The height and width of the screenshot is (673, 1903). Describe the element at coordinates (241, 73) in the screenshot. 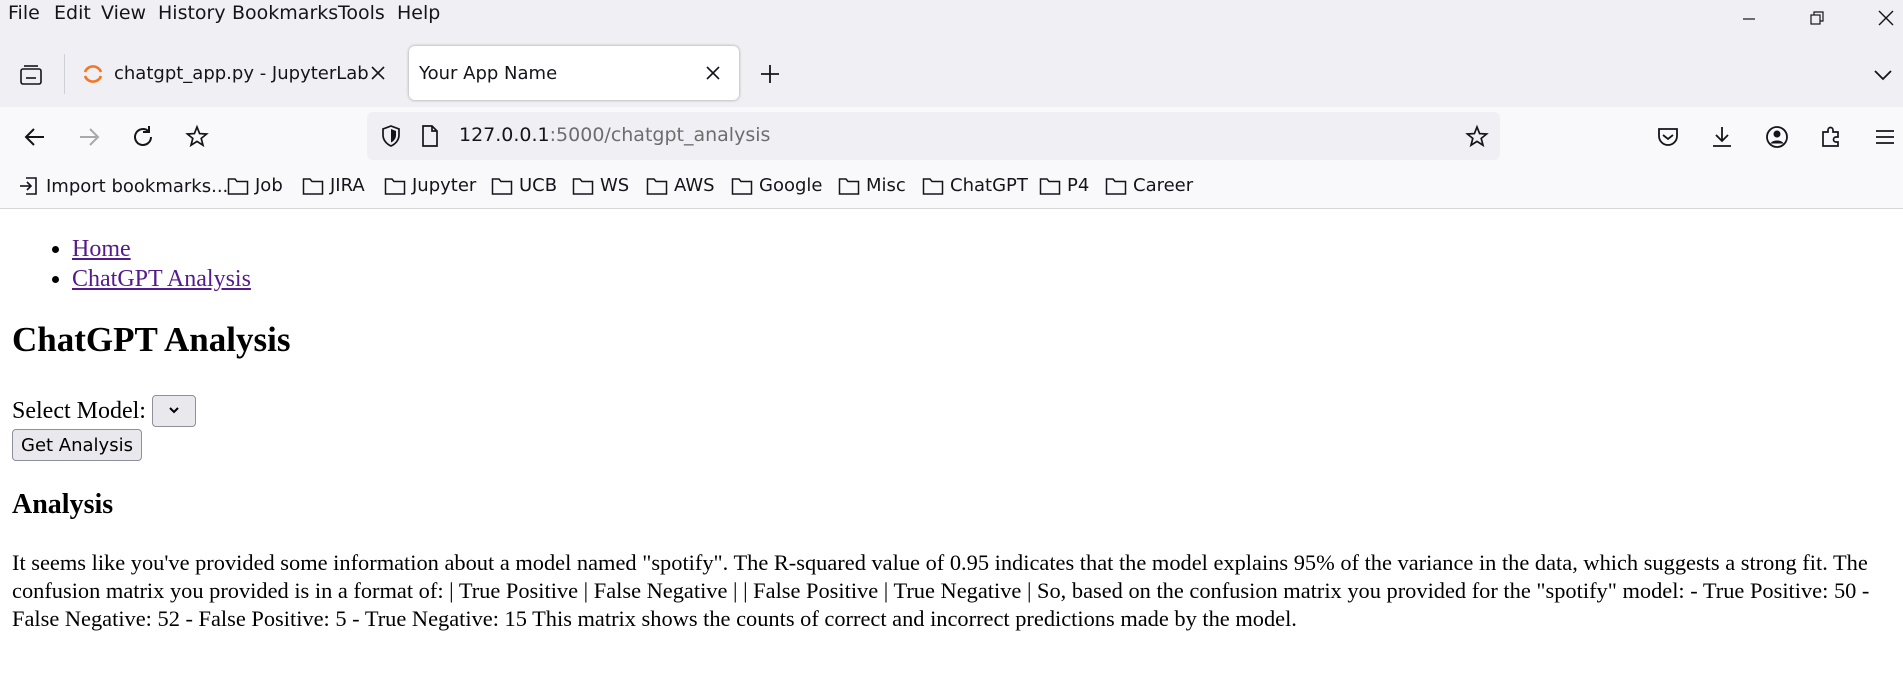

I see `tab-title: chatgpt_app.py - JupyterLab` at that location.